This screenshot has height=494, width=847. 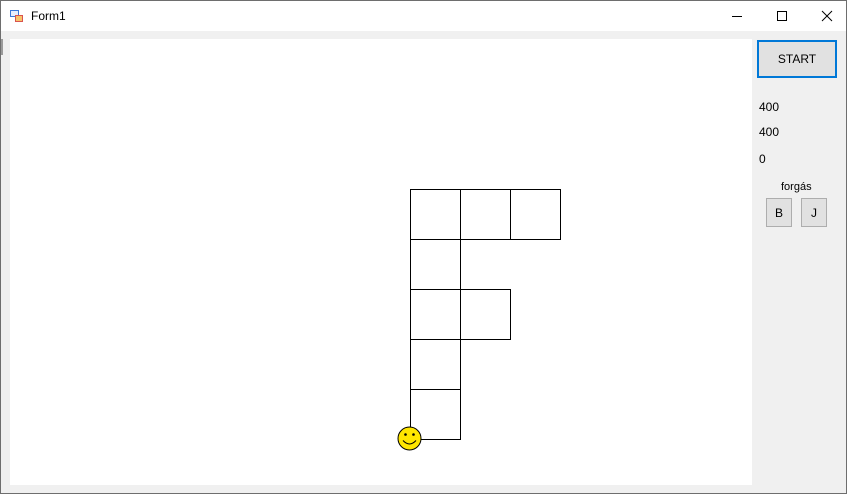 I want to click on start-button: START, so click(x=797, y=59).